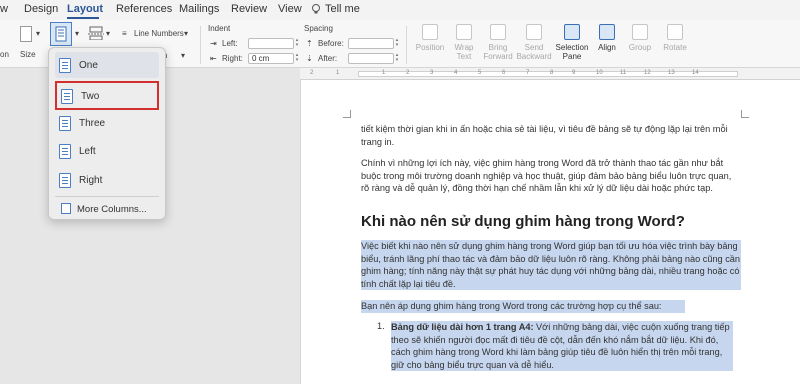 The width and height of the screenshot is (800, 384). Describe the element at coordinates (464, 42) in the screenshot. I see `wrap-text-button: Wrap Text` at that location.